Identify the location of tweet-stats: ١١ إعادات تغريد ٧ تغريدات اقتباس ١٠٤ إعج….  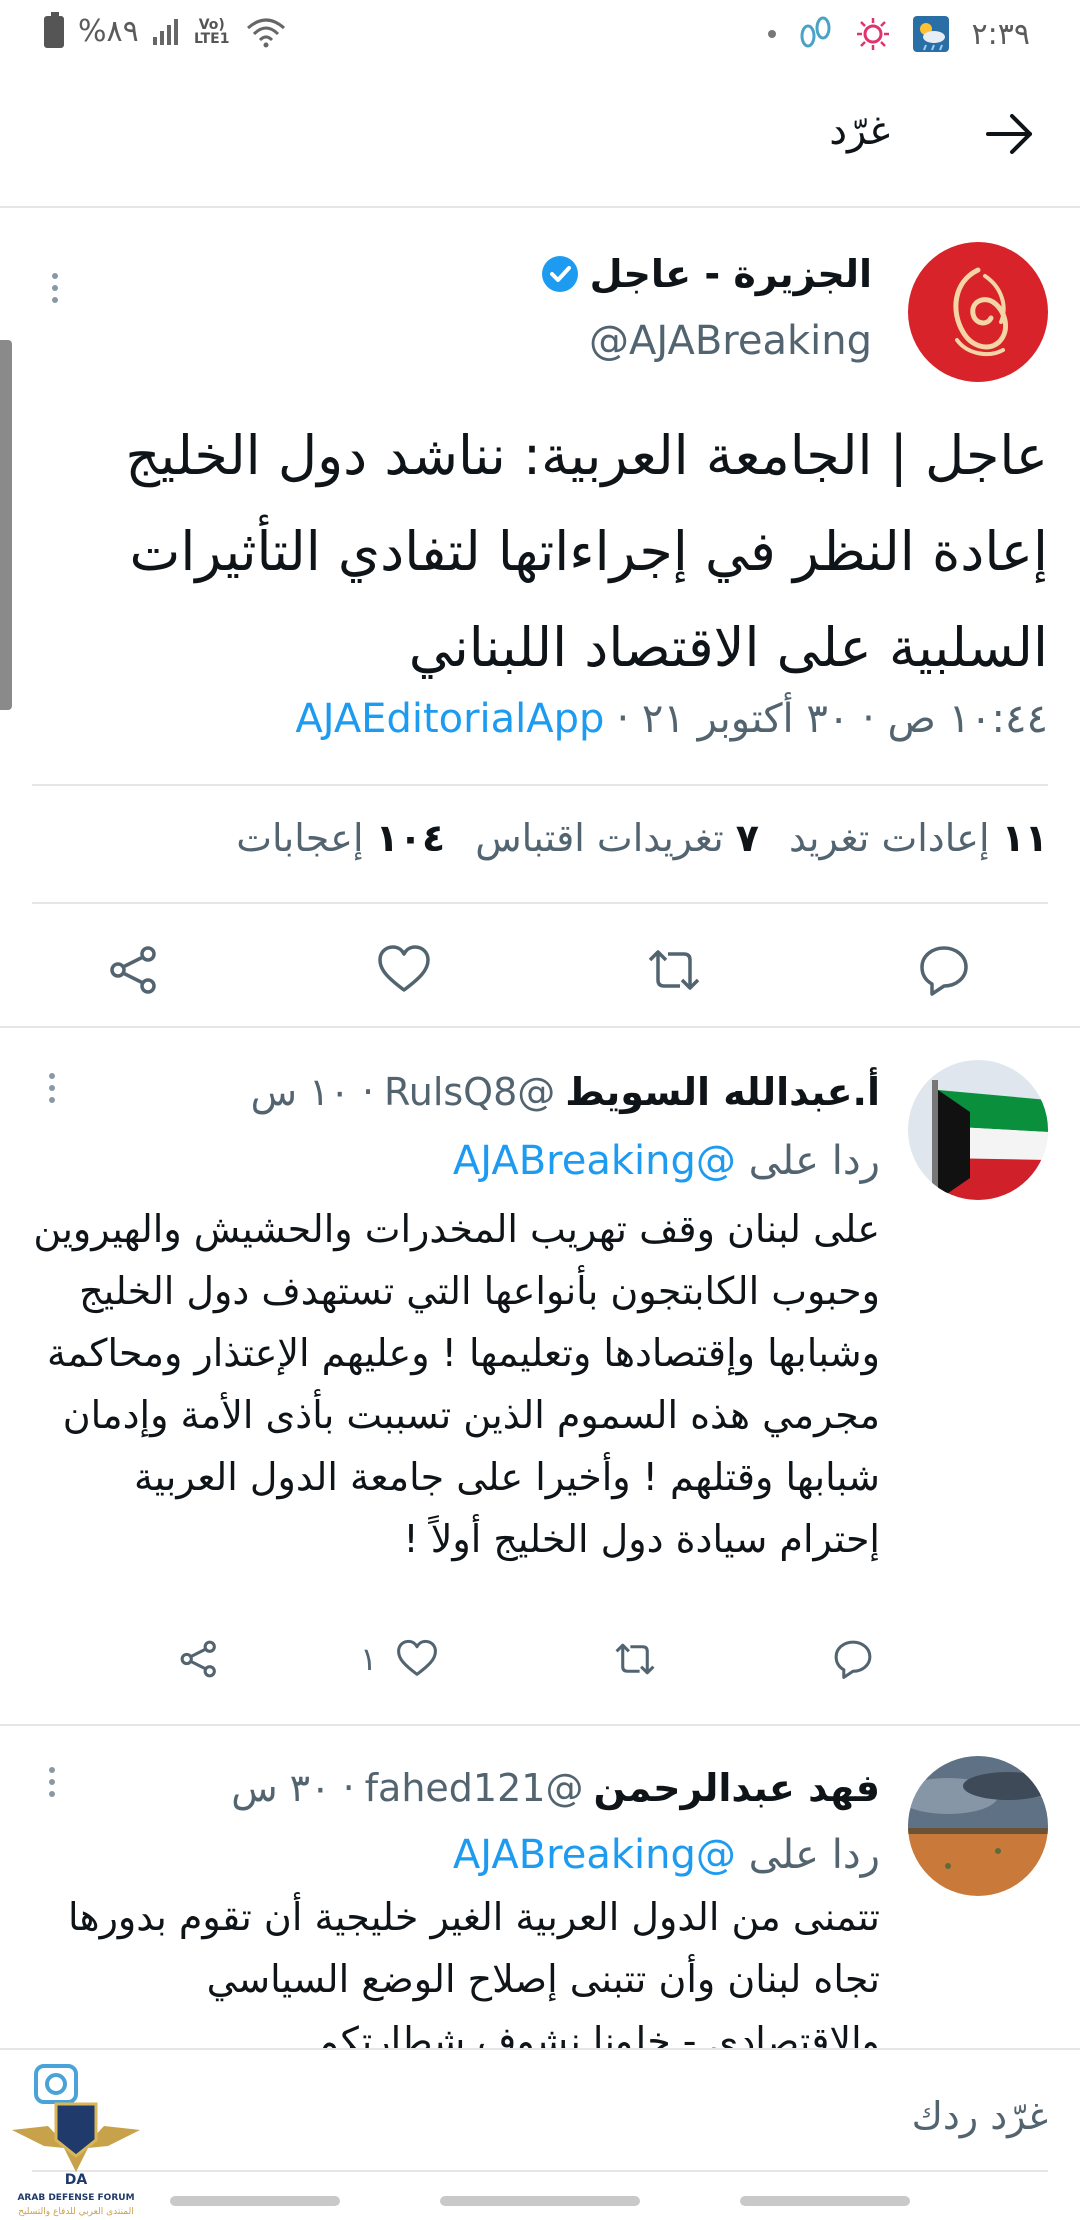
(642, 838).